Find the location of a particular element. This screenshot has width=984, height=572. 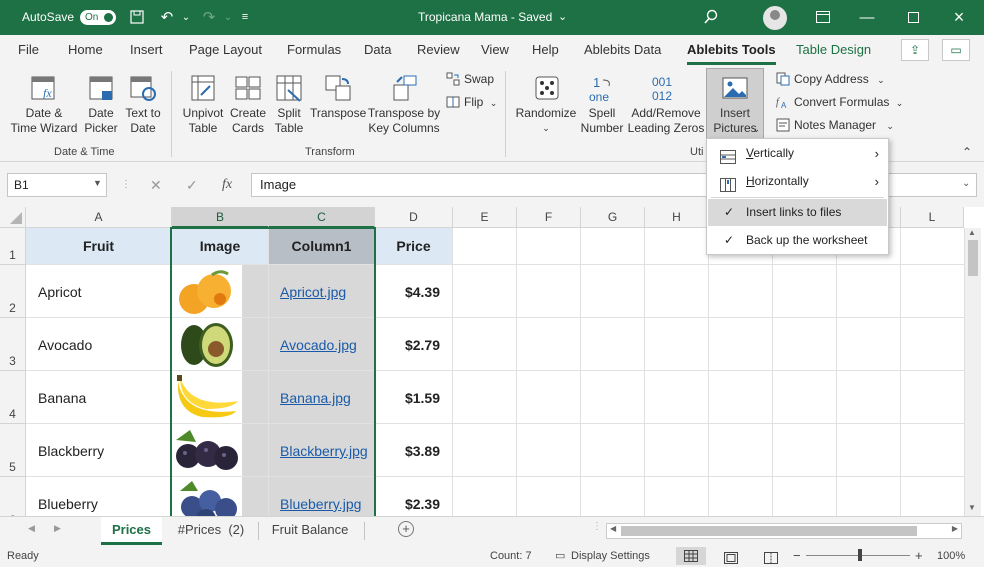

cell-file-link: Avocado.jpg is located at coordinates (322, 344).